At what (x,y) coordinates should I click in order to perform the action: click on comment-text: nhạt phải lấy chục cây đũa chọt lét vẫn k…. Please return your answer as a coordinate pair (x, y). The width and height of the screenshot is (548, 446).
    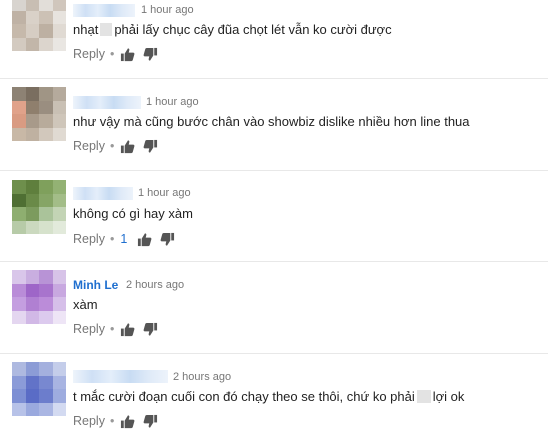
    Looking at the image, I should click on (232, 30).